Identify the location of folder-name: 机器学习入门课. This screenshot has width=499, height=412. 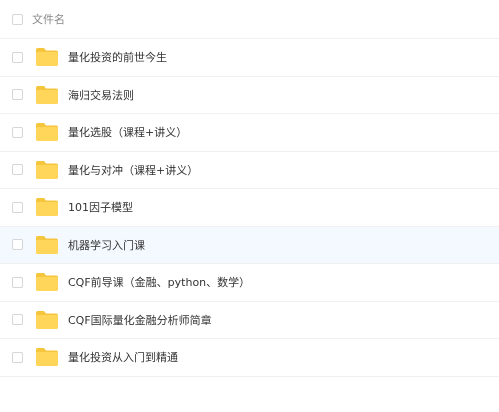
(106, 245).